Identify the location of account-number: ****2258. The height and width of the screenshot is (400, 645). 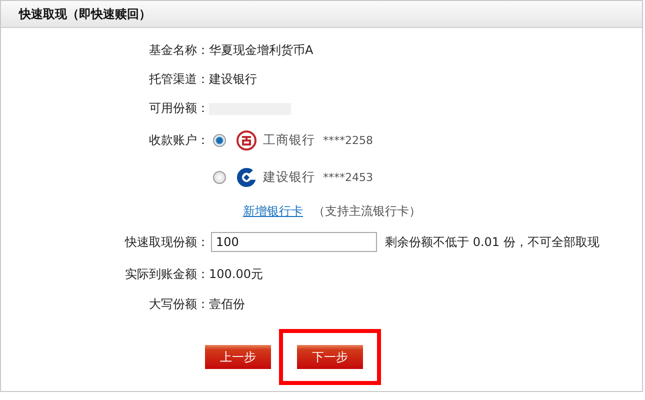
(348, 140).